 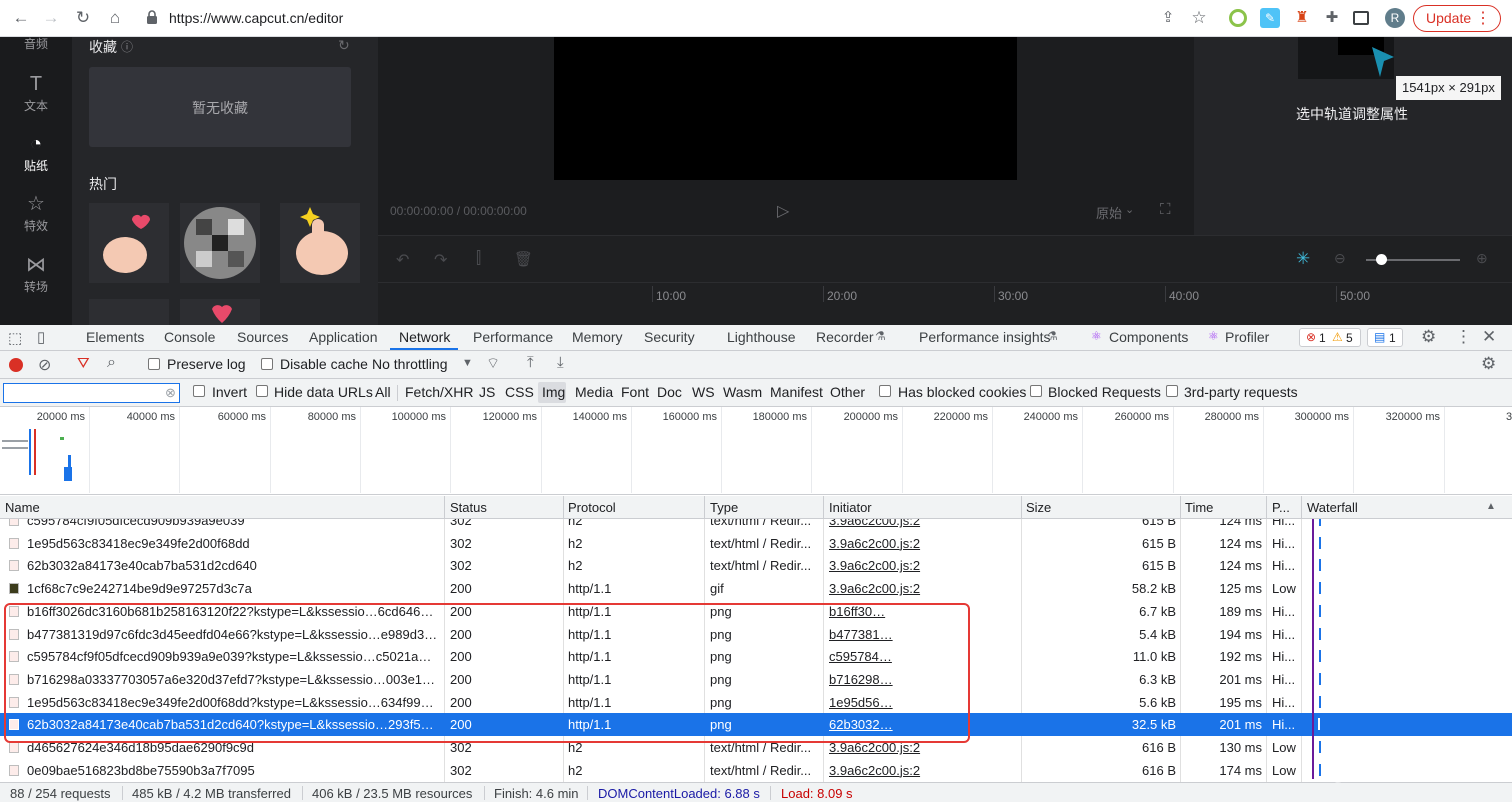 I want to click on col-size: Size, so click(x=1038, y=507).